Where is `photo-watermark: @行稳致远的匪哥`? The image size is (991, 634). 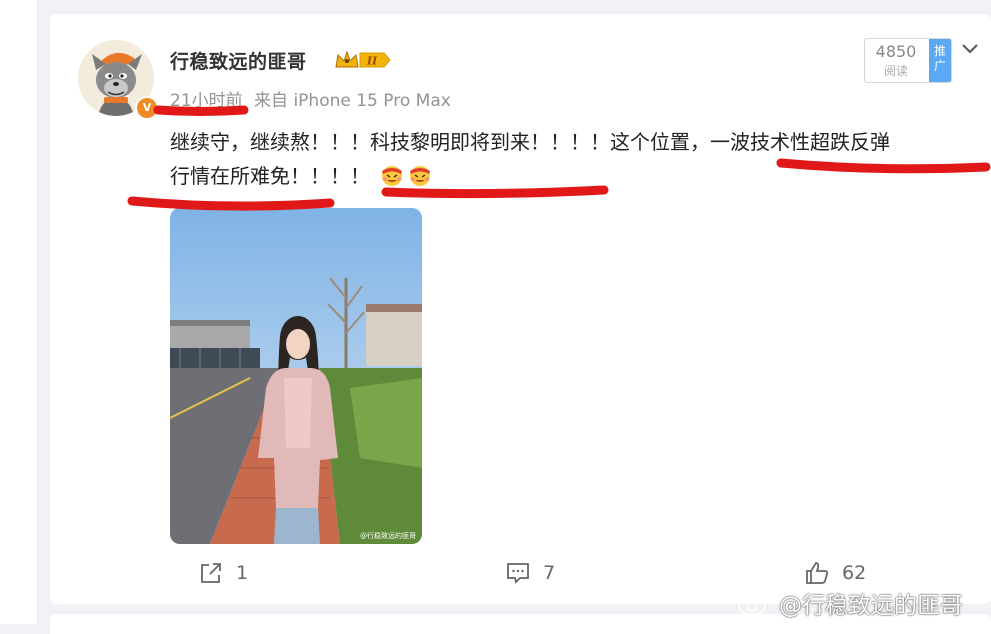 photo-watermark: @行稳致远的匪哥 is located at coordinates (388, 535).